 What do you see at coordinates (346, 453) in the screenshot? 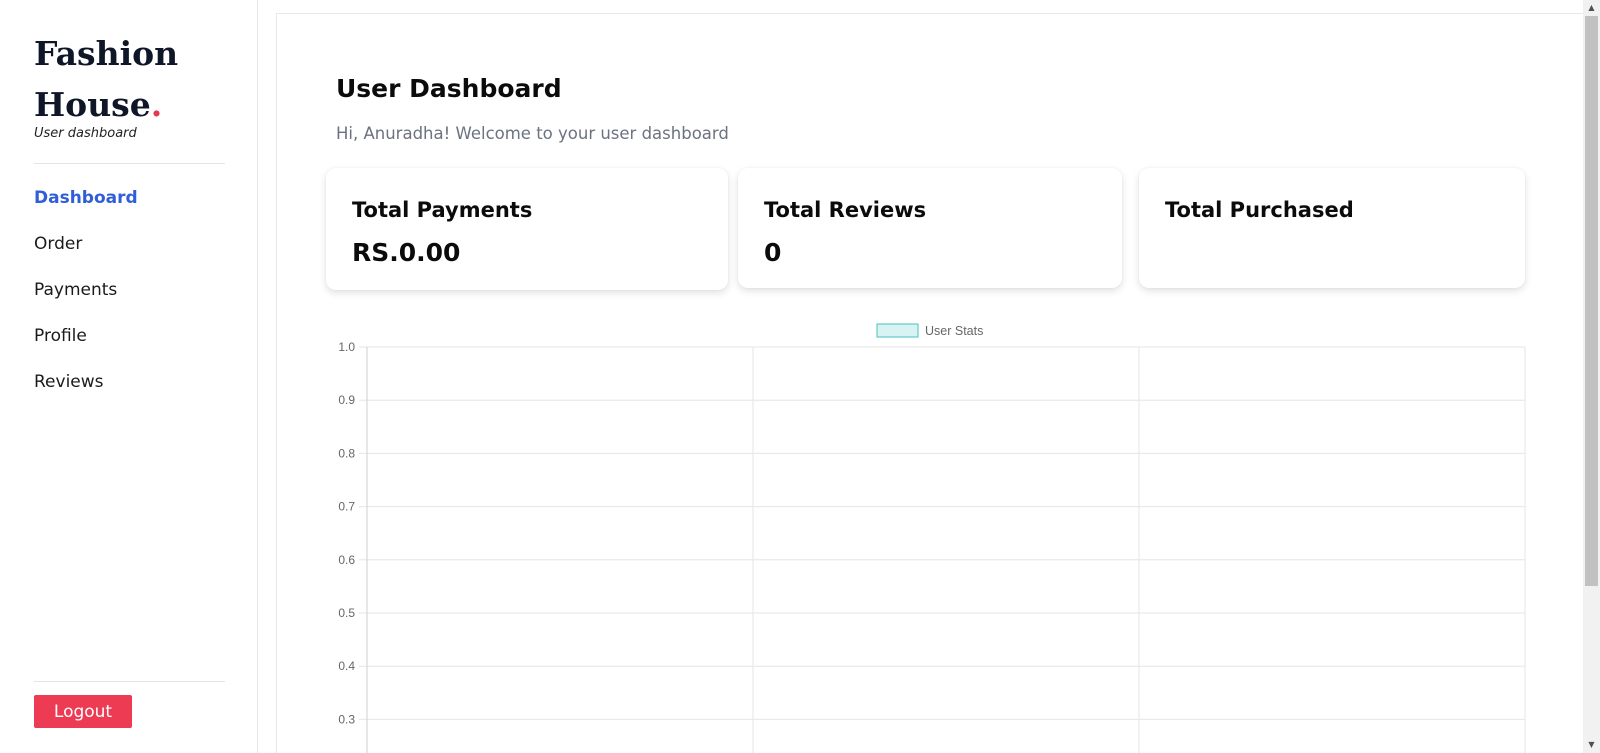
I see `y-tick-label: 0.8` at bounding box center [346, 453].